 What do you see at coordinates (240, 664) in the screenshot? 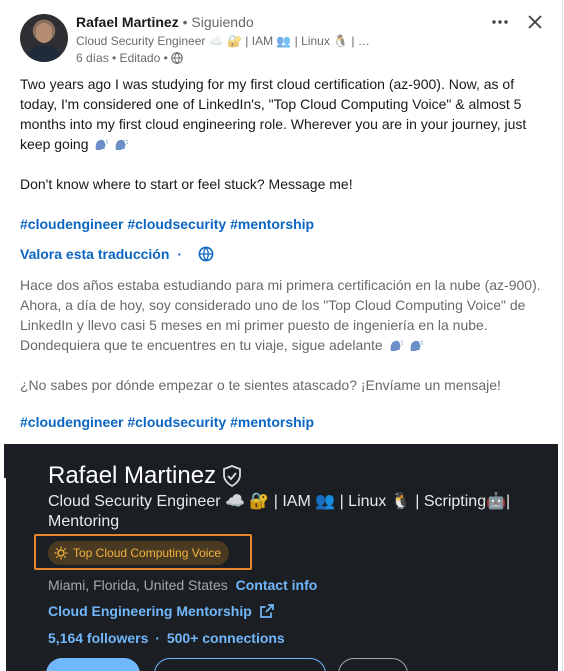
I see `secondary-action-button` at bounding box center [240, 664].